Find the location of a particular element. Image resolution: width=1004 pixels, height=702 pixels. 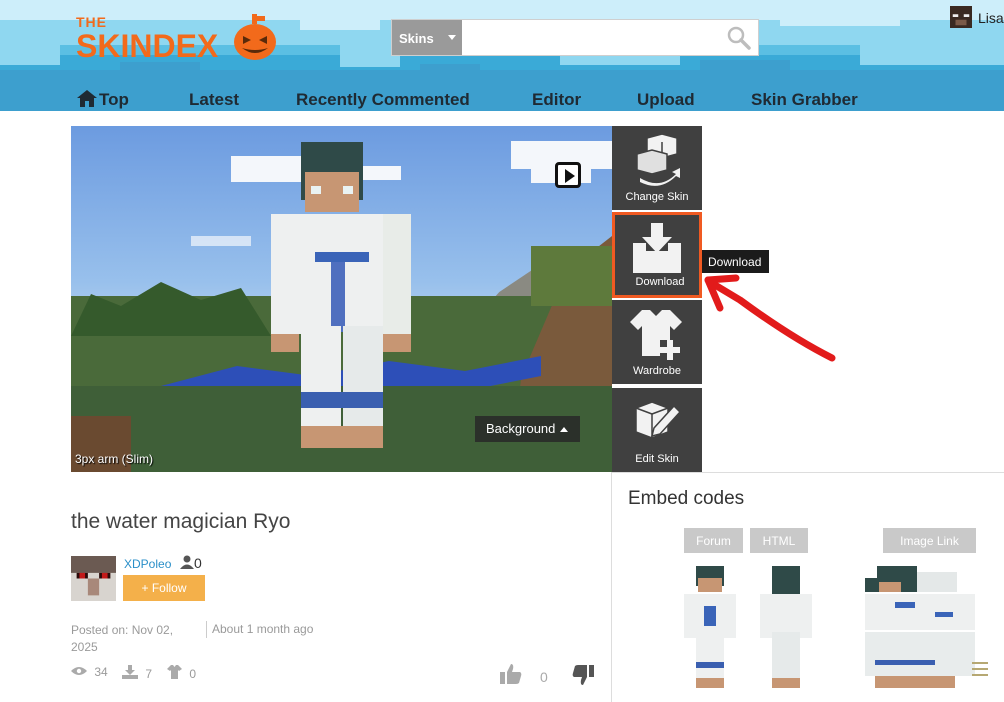

change-skin-label: Change Skin is located at coordinates (657, 197).